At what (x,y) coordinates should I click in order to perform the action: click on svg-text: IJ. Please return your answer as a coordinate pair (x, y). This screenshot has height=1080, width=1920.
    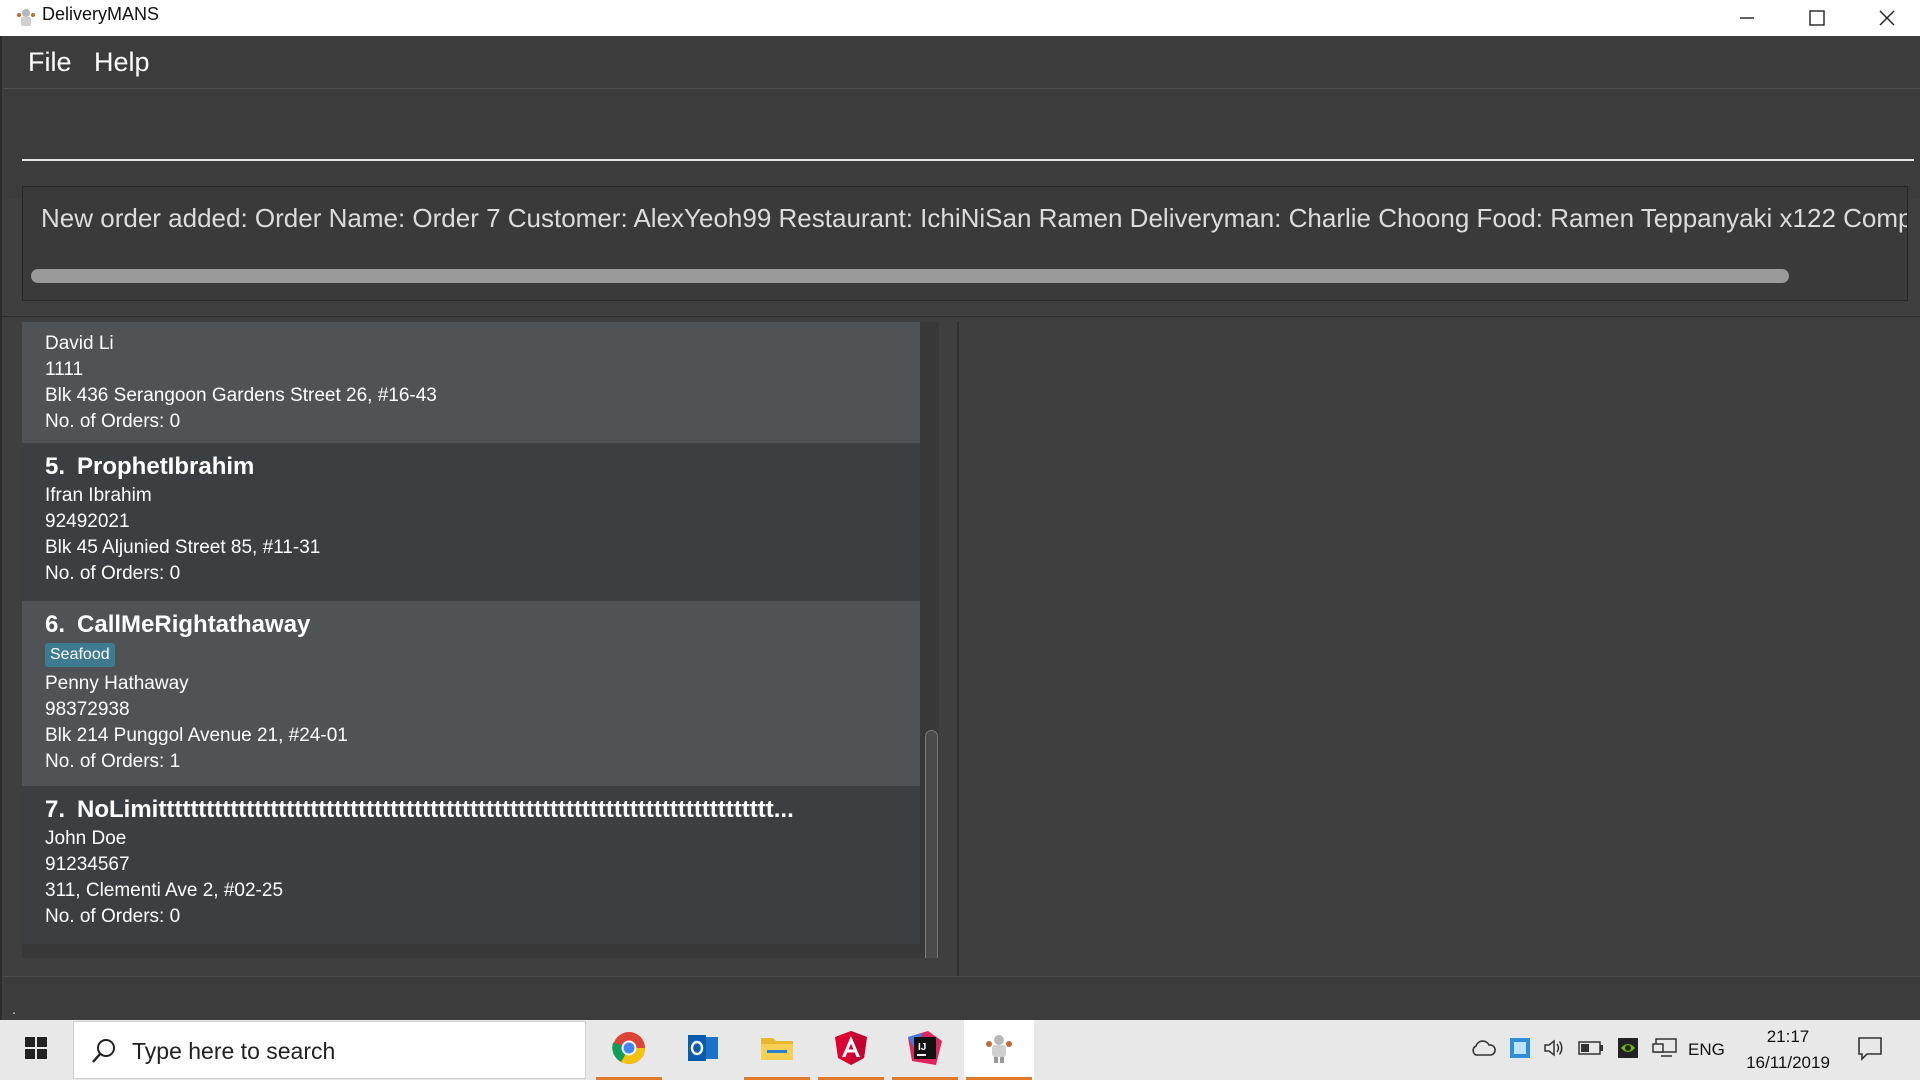
    Looking at the image, I should click on (922, 1047).